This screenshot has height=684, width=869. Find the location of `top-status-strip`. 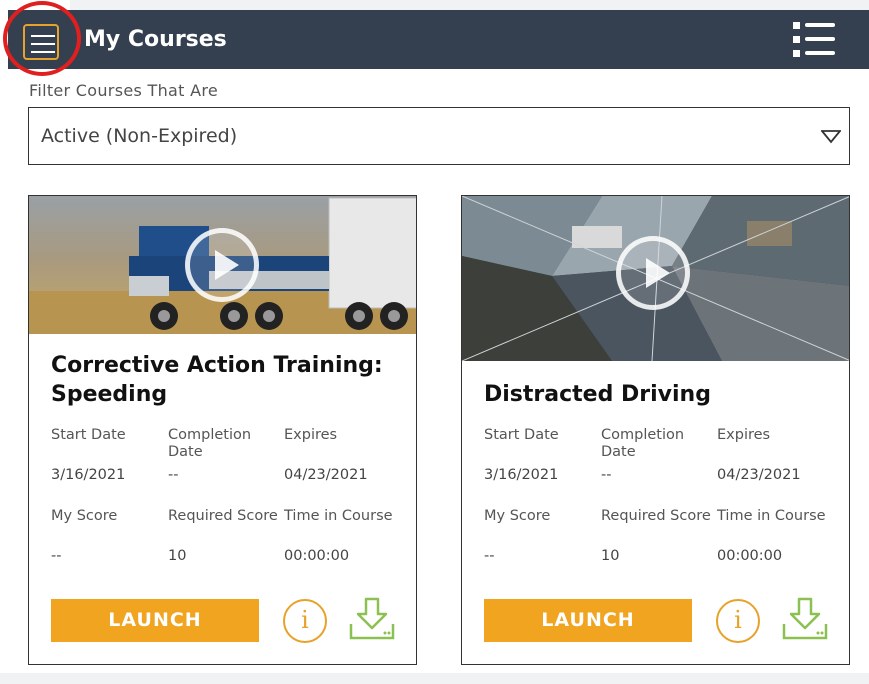

top-status-strip is located at coordinates (434, 5).